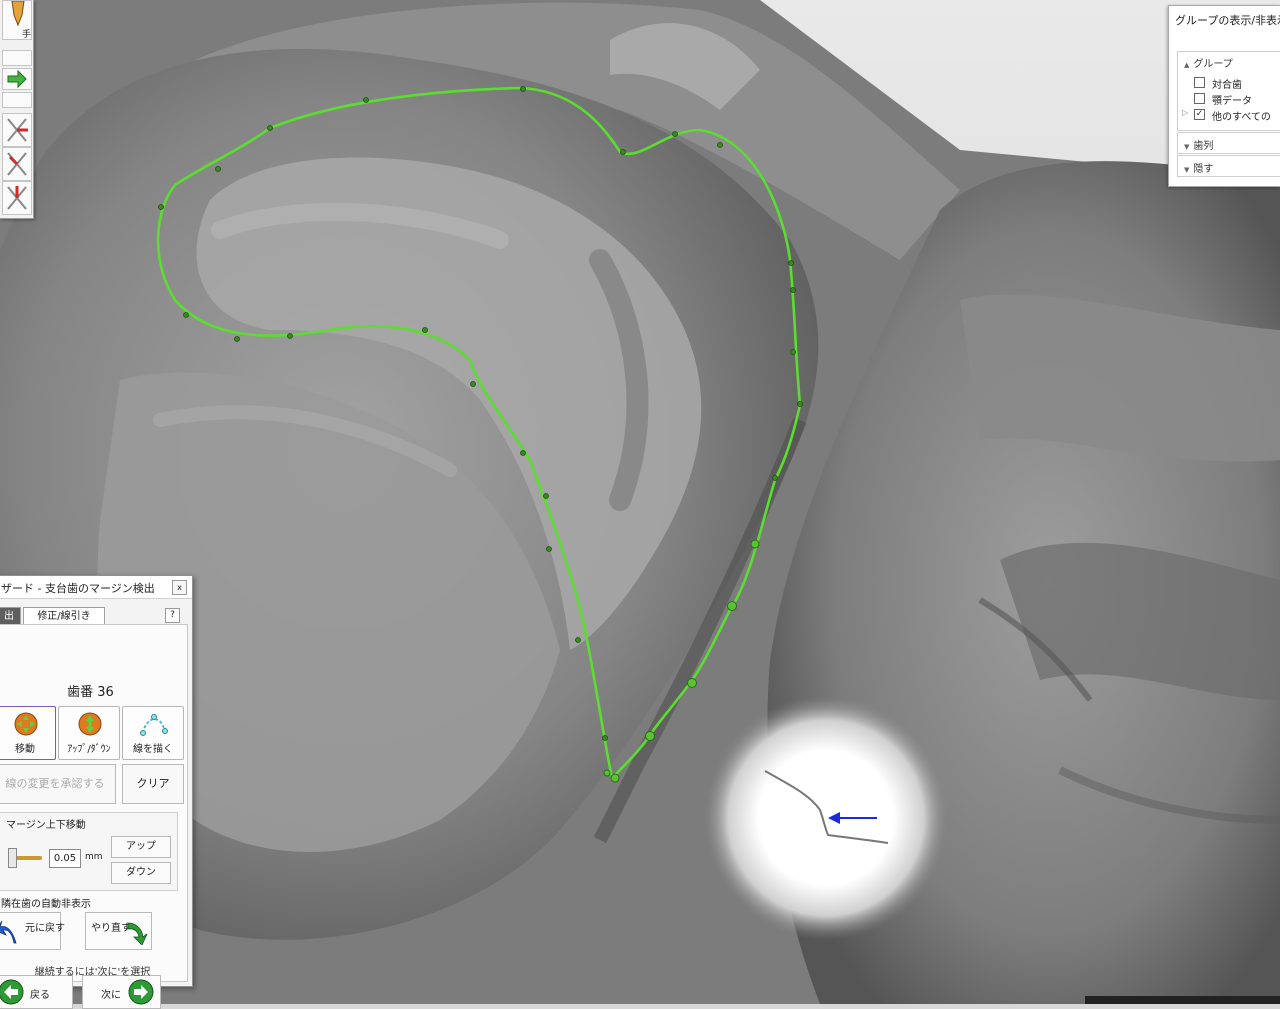  Describe the element at coordinates (17, 109) in the screenshot. I see `view-toolbar: 手` at that location.